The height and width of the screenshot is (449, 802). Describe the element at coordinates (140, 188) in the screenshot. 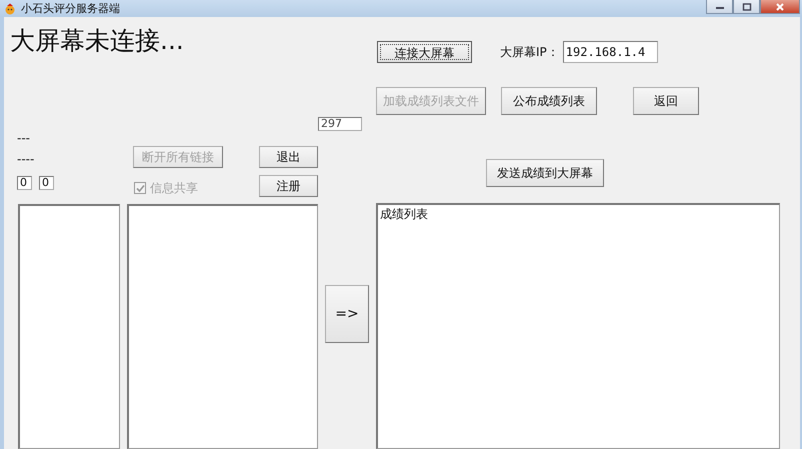

I see `checkmark-icon` at that location.